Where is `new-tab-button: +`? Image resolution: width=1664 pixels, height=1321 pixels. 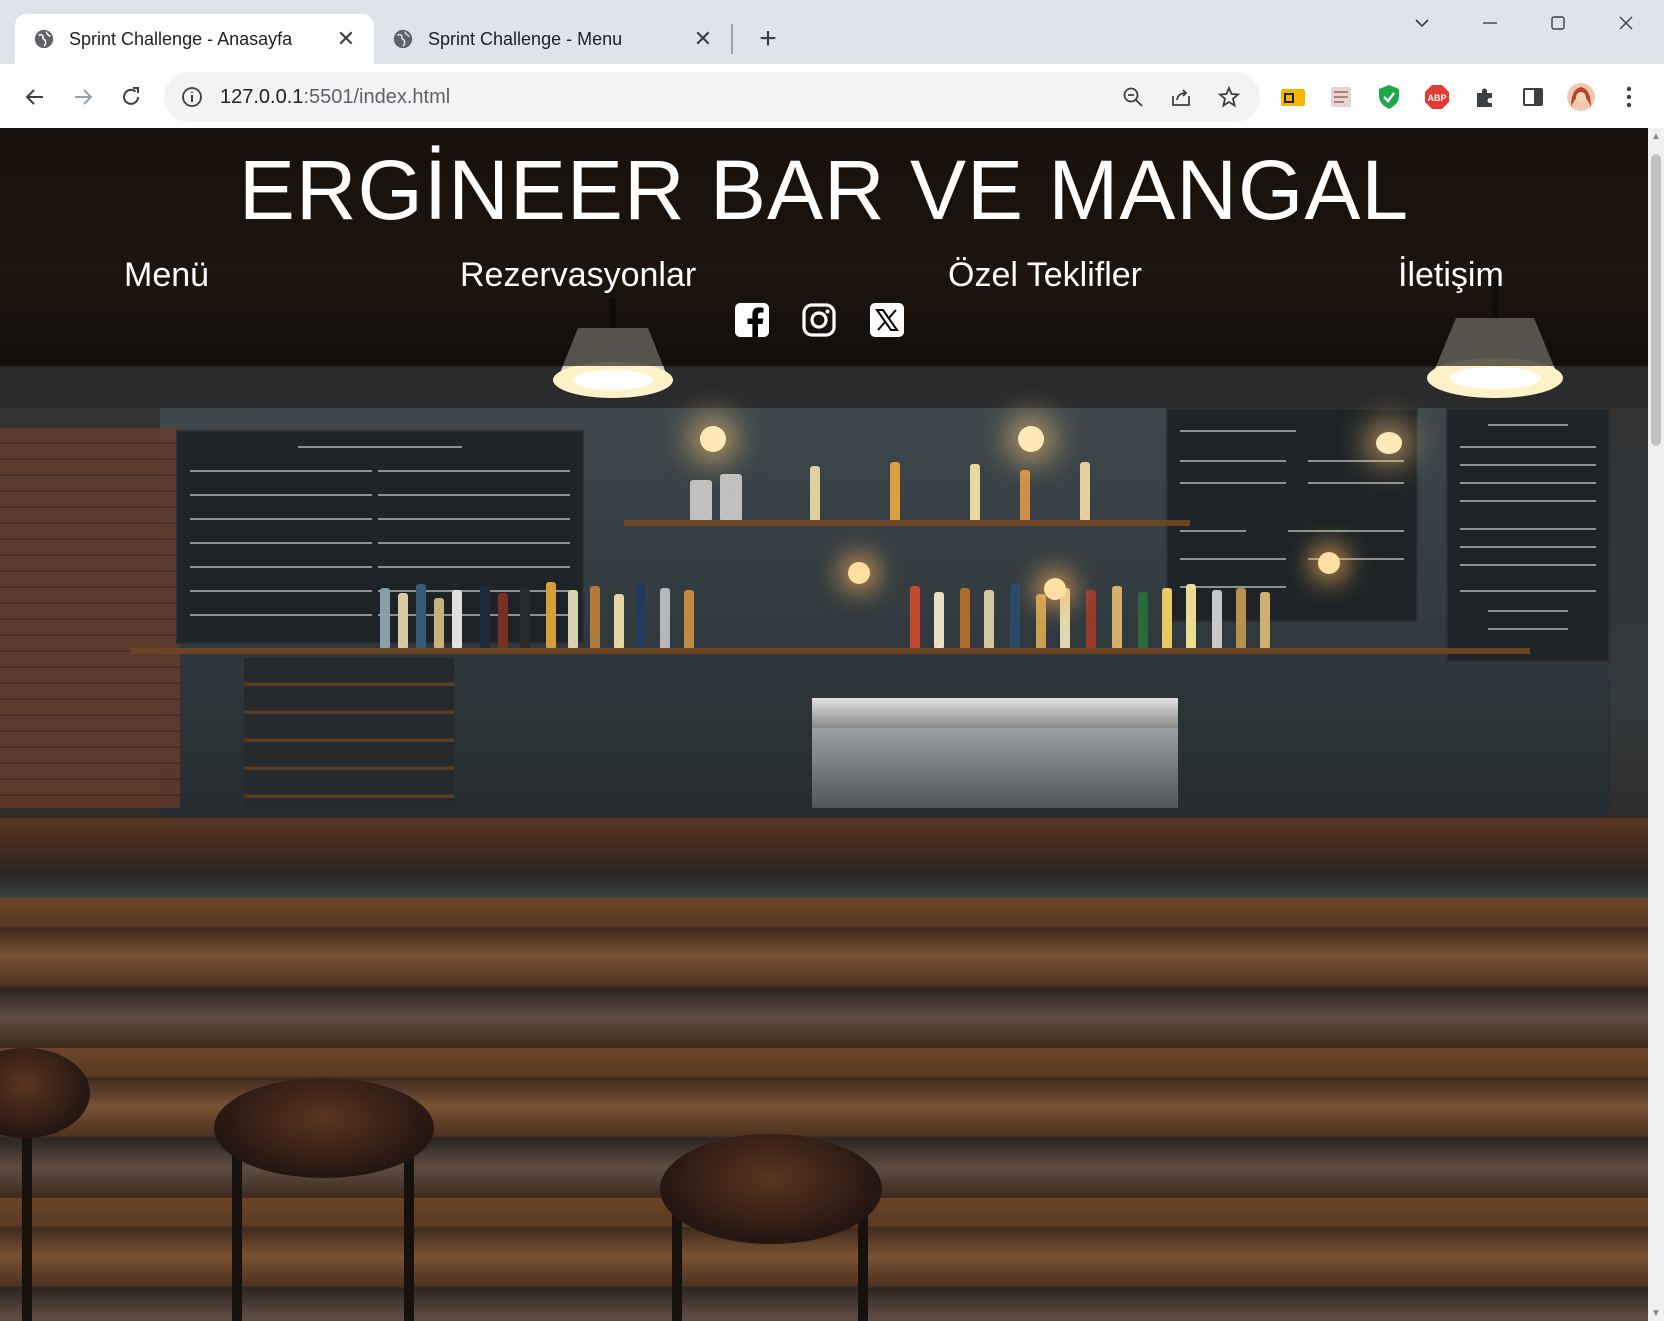 new-tab-button: + is located at coordinates (768, 39).